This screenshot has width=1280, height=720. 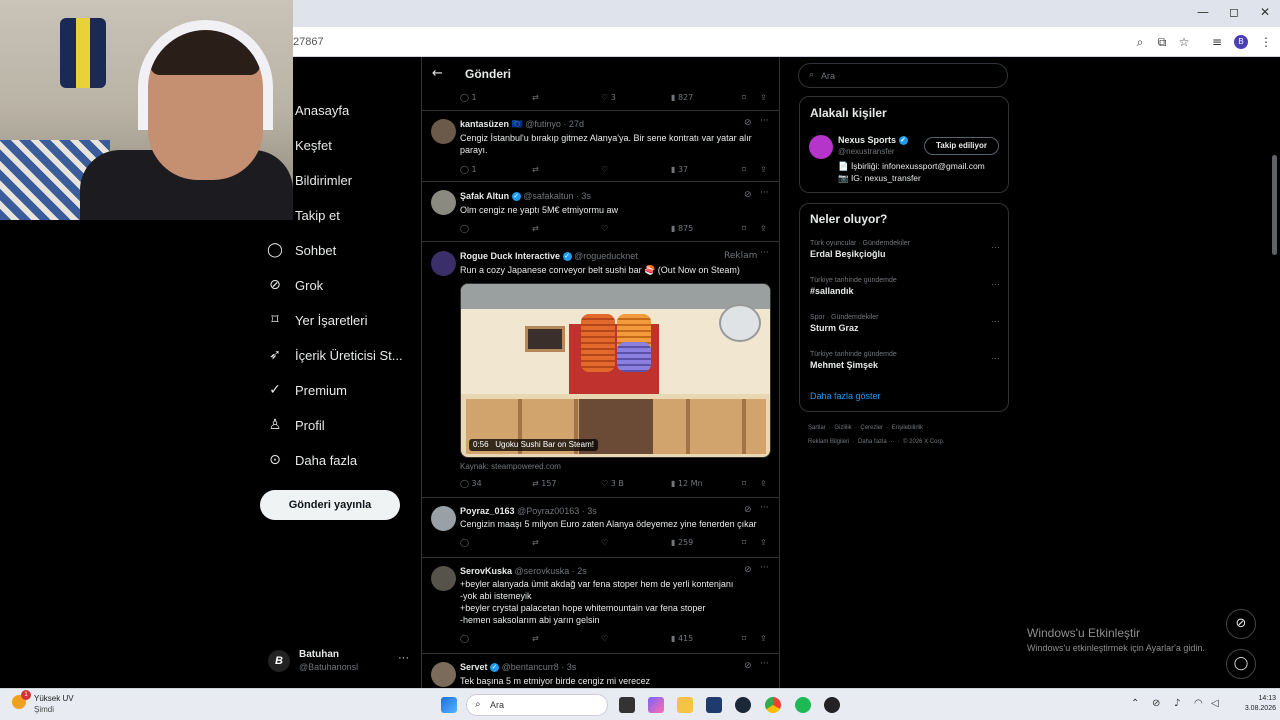 What do you see at coordinates (679, 169) in the screenshot?
I see `views-button: ▮ 37` at bounding box center [679, 169].